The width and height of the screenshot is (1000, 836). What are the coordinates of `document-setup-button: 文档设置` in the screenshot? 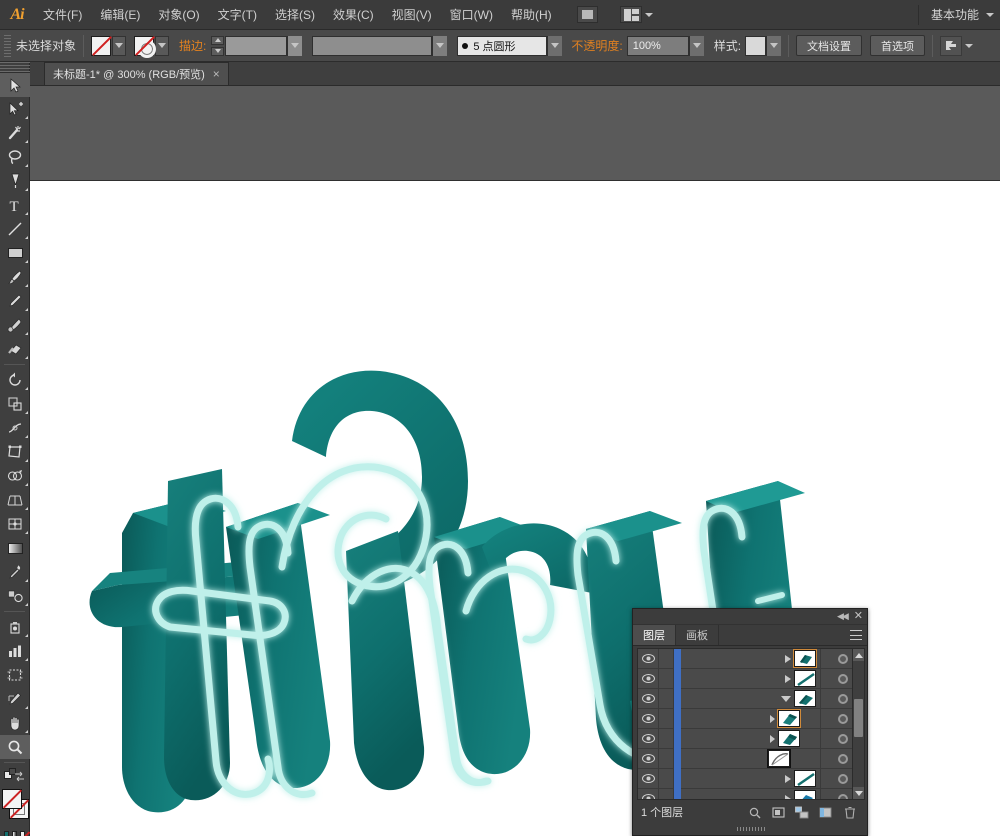 It's located at (829, 45).